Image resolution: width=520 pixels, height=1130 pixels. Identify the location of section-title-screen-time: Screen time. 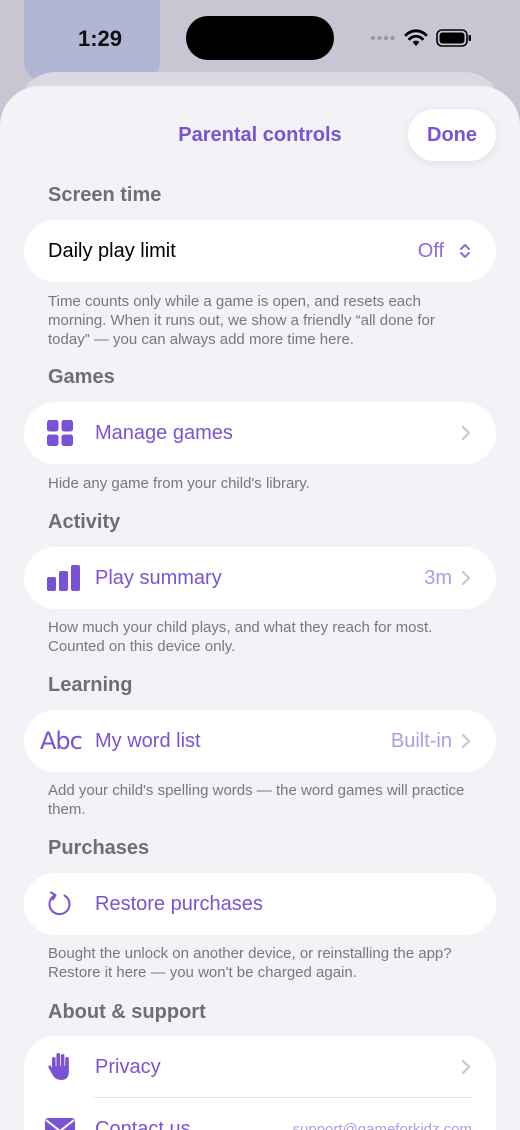
(105, 195).